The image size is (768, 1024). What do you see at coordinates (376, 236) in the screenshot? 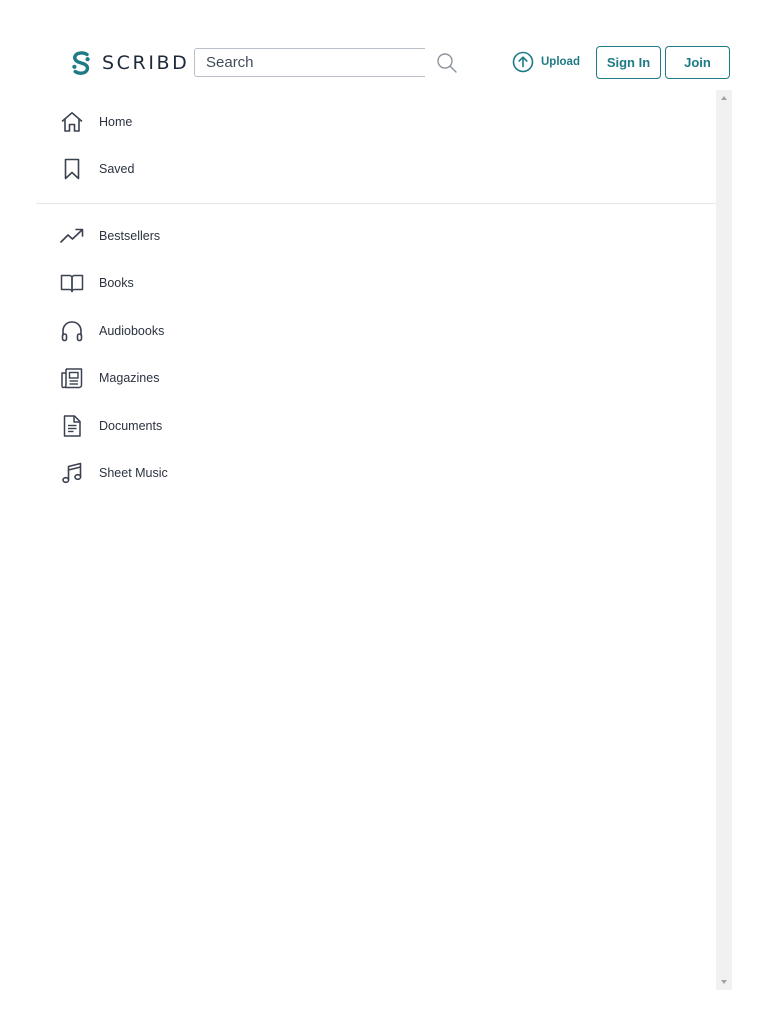
I see `nav-item-bestsellers: Bestsellers` at bounding box center [376, 236].